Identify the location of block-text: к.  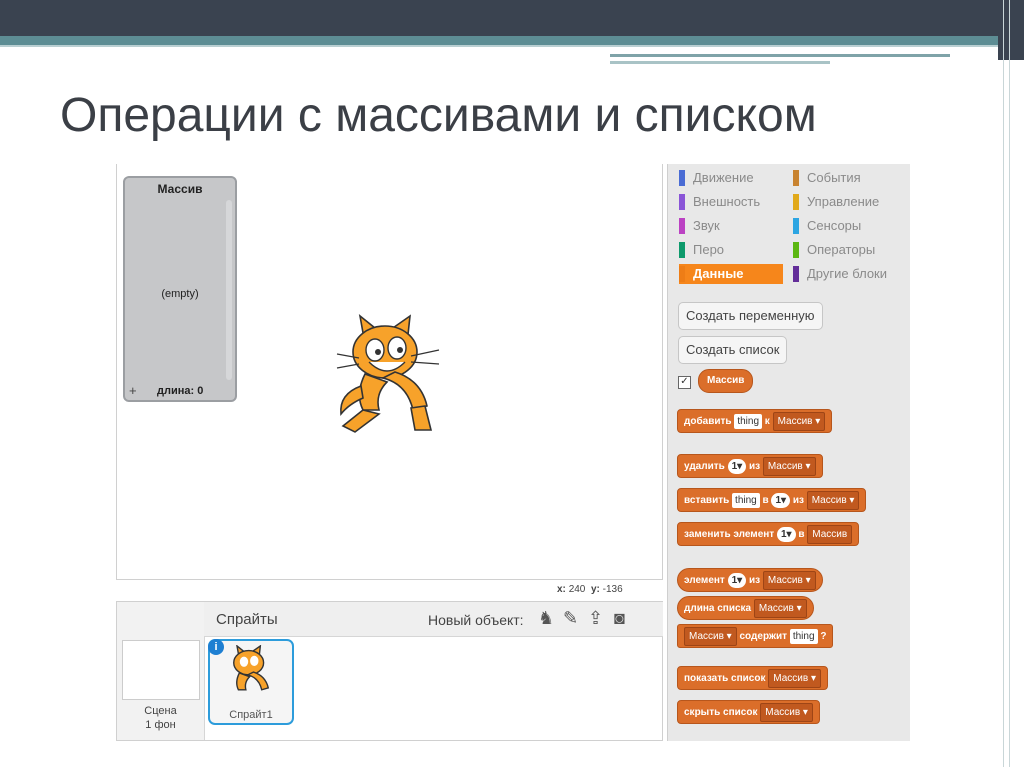
(767, 421).